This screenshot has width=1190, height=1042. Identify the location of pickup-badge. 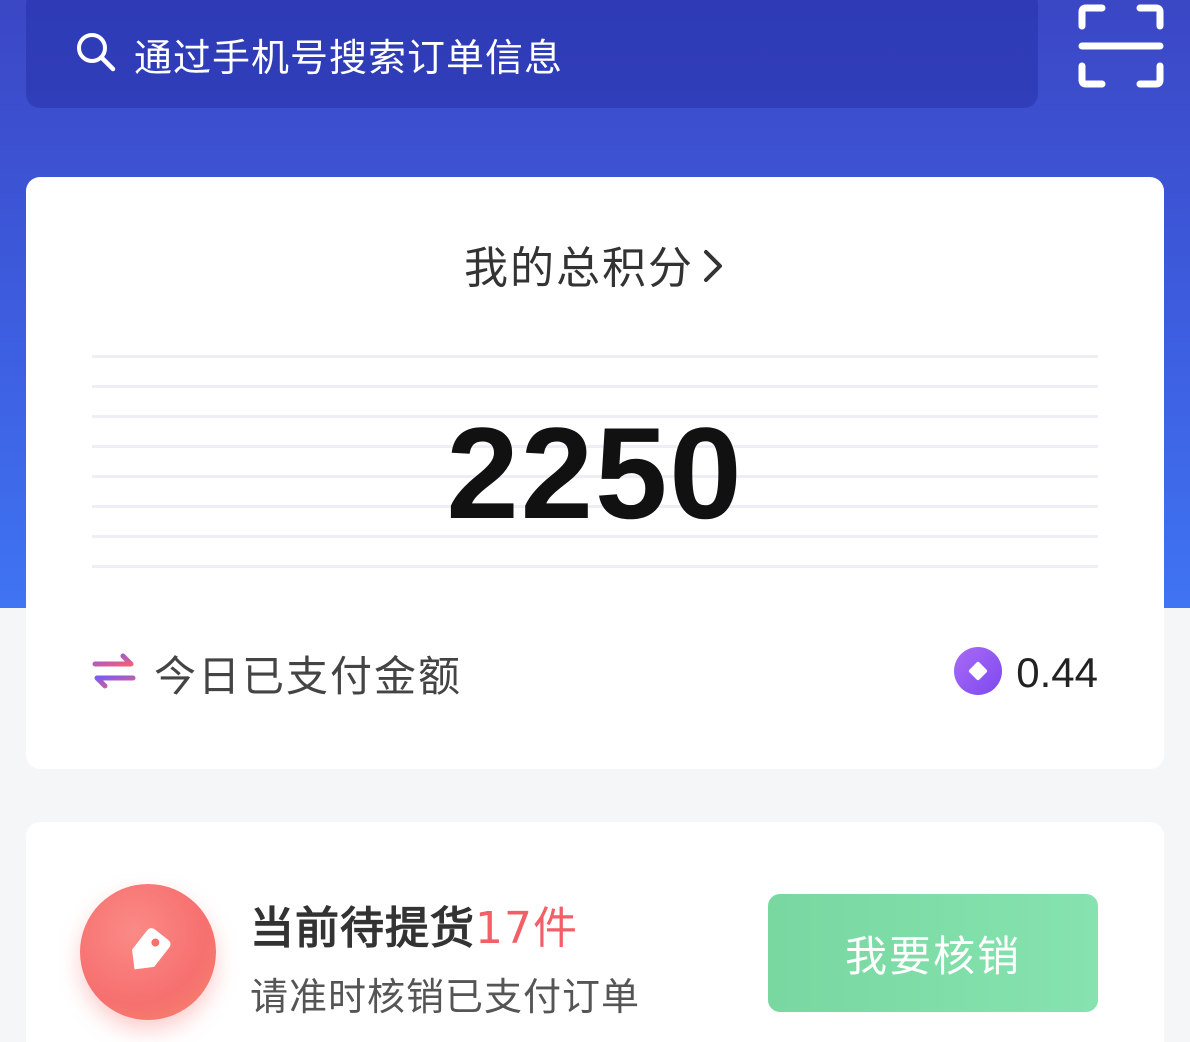
(148, 952).